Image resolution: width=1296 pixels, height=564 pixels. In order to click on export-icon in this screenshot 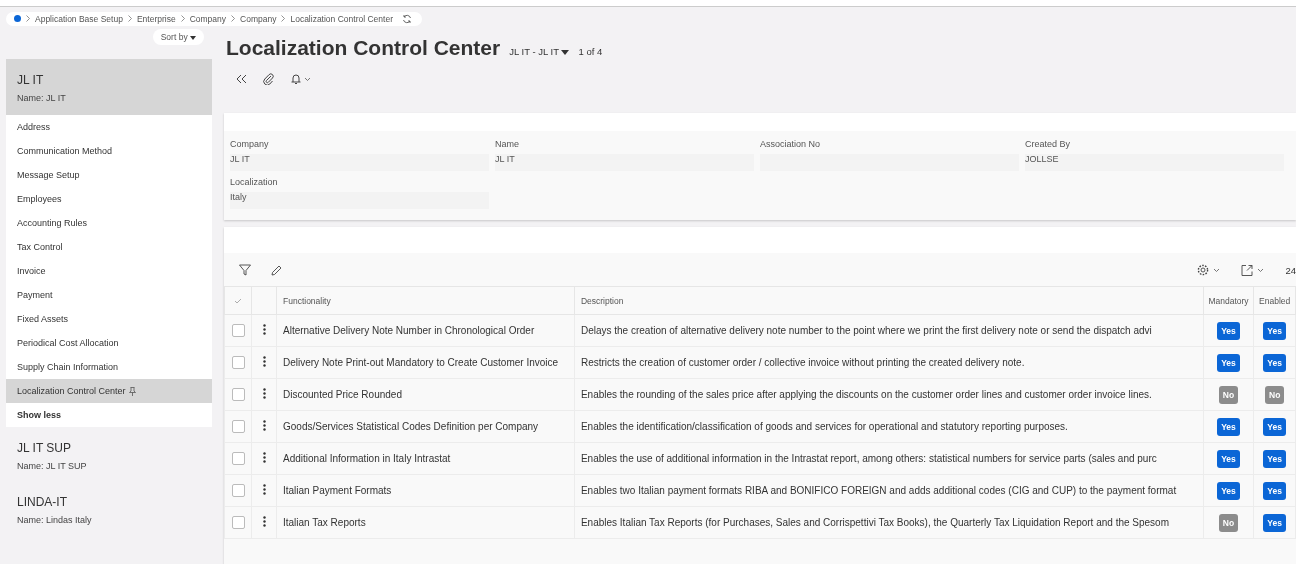, I will do `click(1253, 270)`.